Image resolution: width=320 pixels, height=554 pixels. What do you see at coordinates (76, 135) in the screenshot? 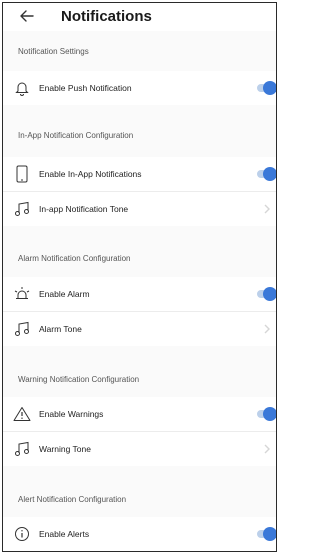
I see `section-label-in-app: In-App Notification Configuration` at bounding box center [76, 135].